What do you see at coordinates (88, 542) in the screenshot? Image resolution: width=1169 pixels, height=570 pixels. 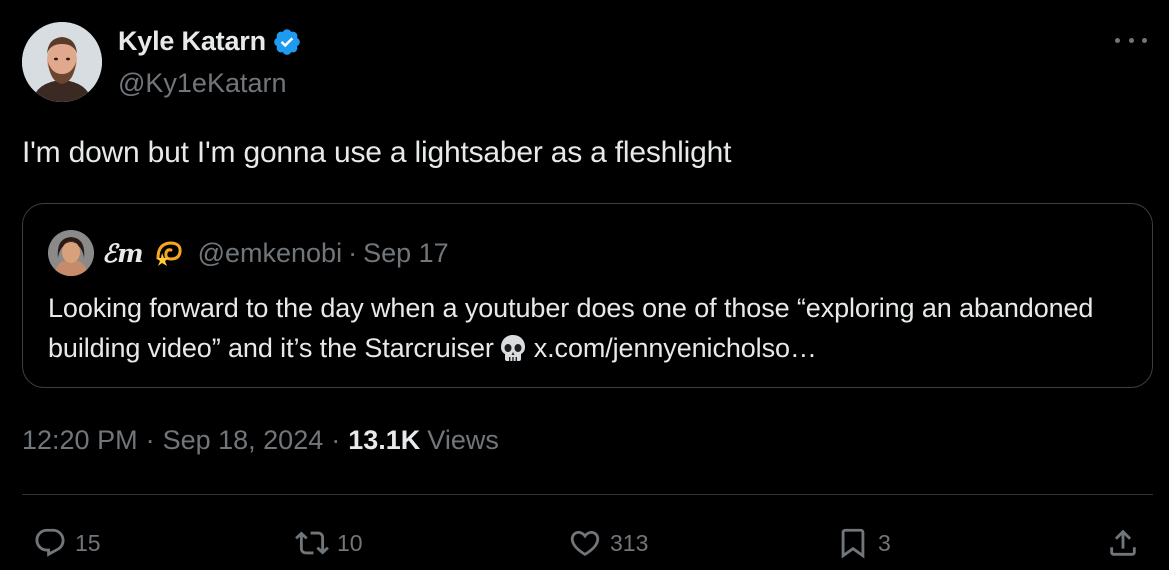 I see `reply-count: 15` at bounding box center [88, 542].